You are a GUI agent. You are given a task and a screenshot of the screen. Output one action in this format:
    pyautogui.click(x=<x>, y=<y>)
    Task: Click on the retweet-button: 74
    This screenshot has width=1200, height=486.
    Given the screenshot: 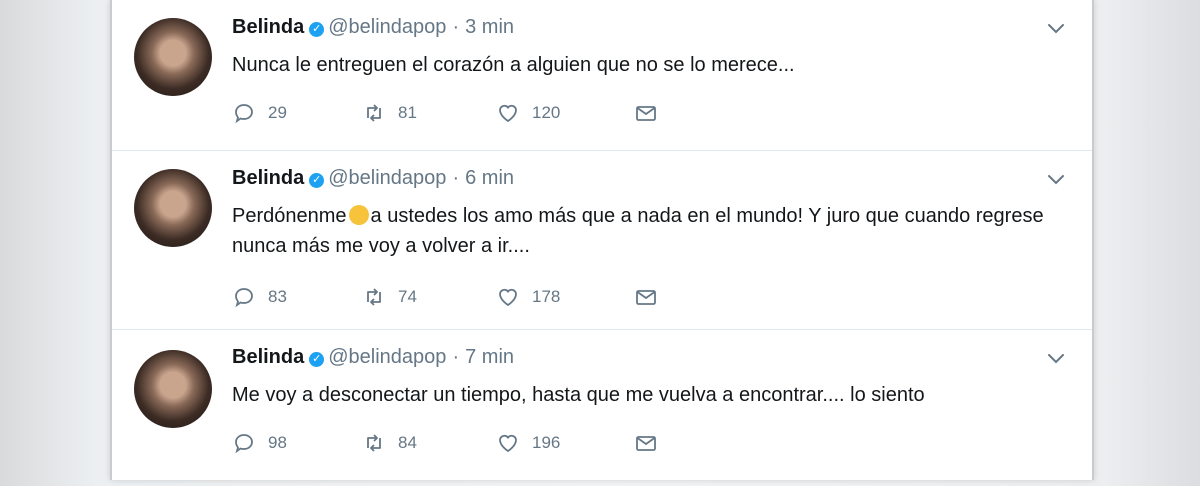 What is the action you would take?
    pyautogui.click(x=389, y=297)
    